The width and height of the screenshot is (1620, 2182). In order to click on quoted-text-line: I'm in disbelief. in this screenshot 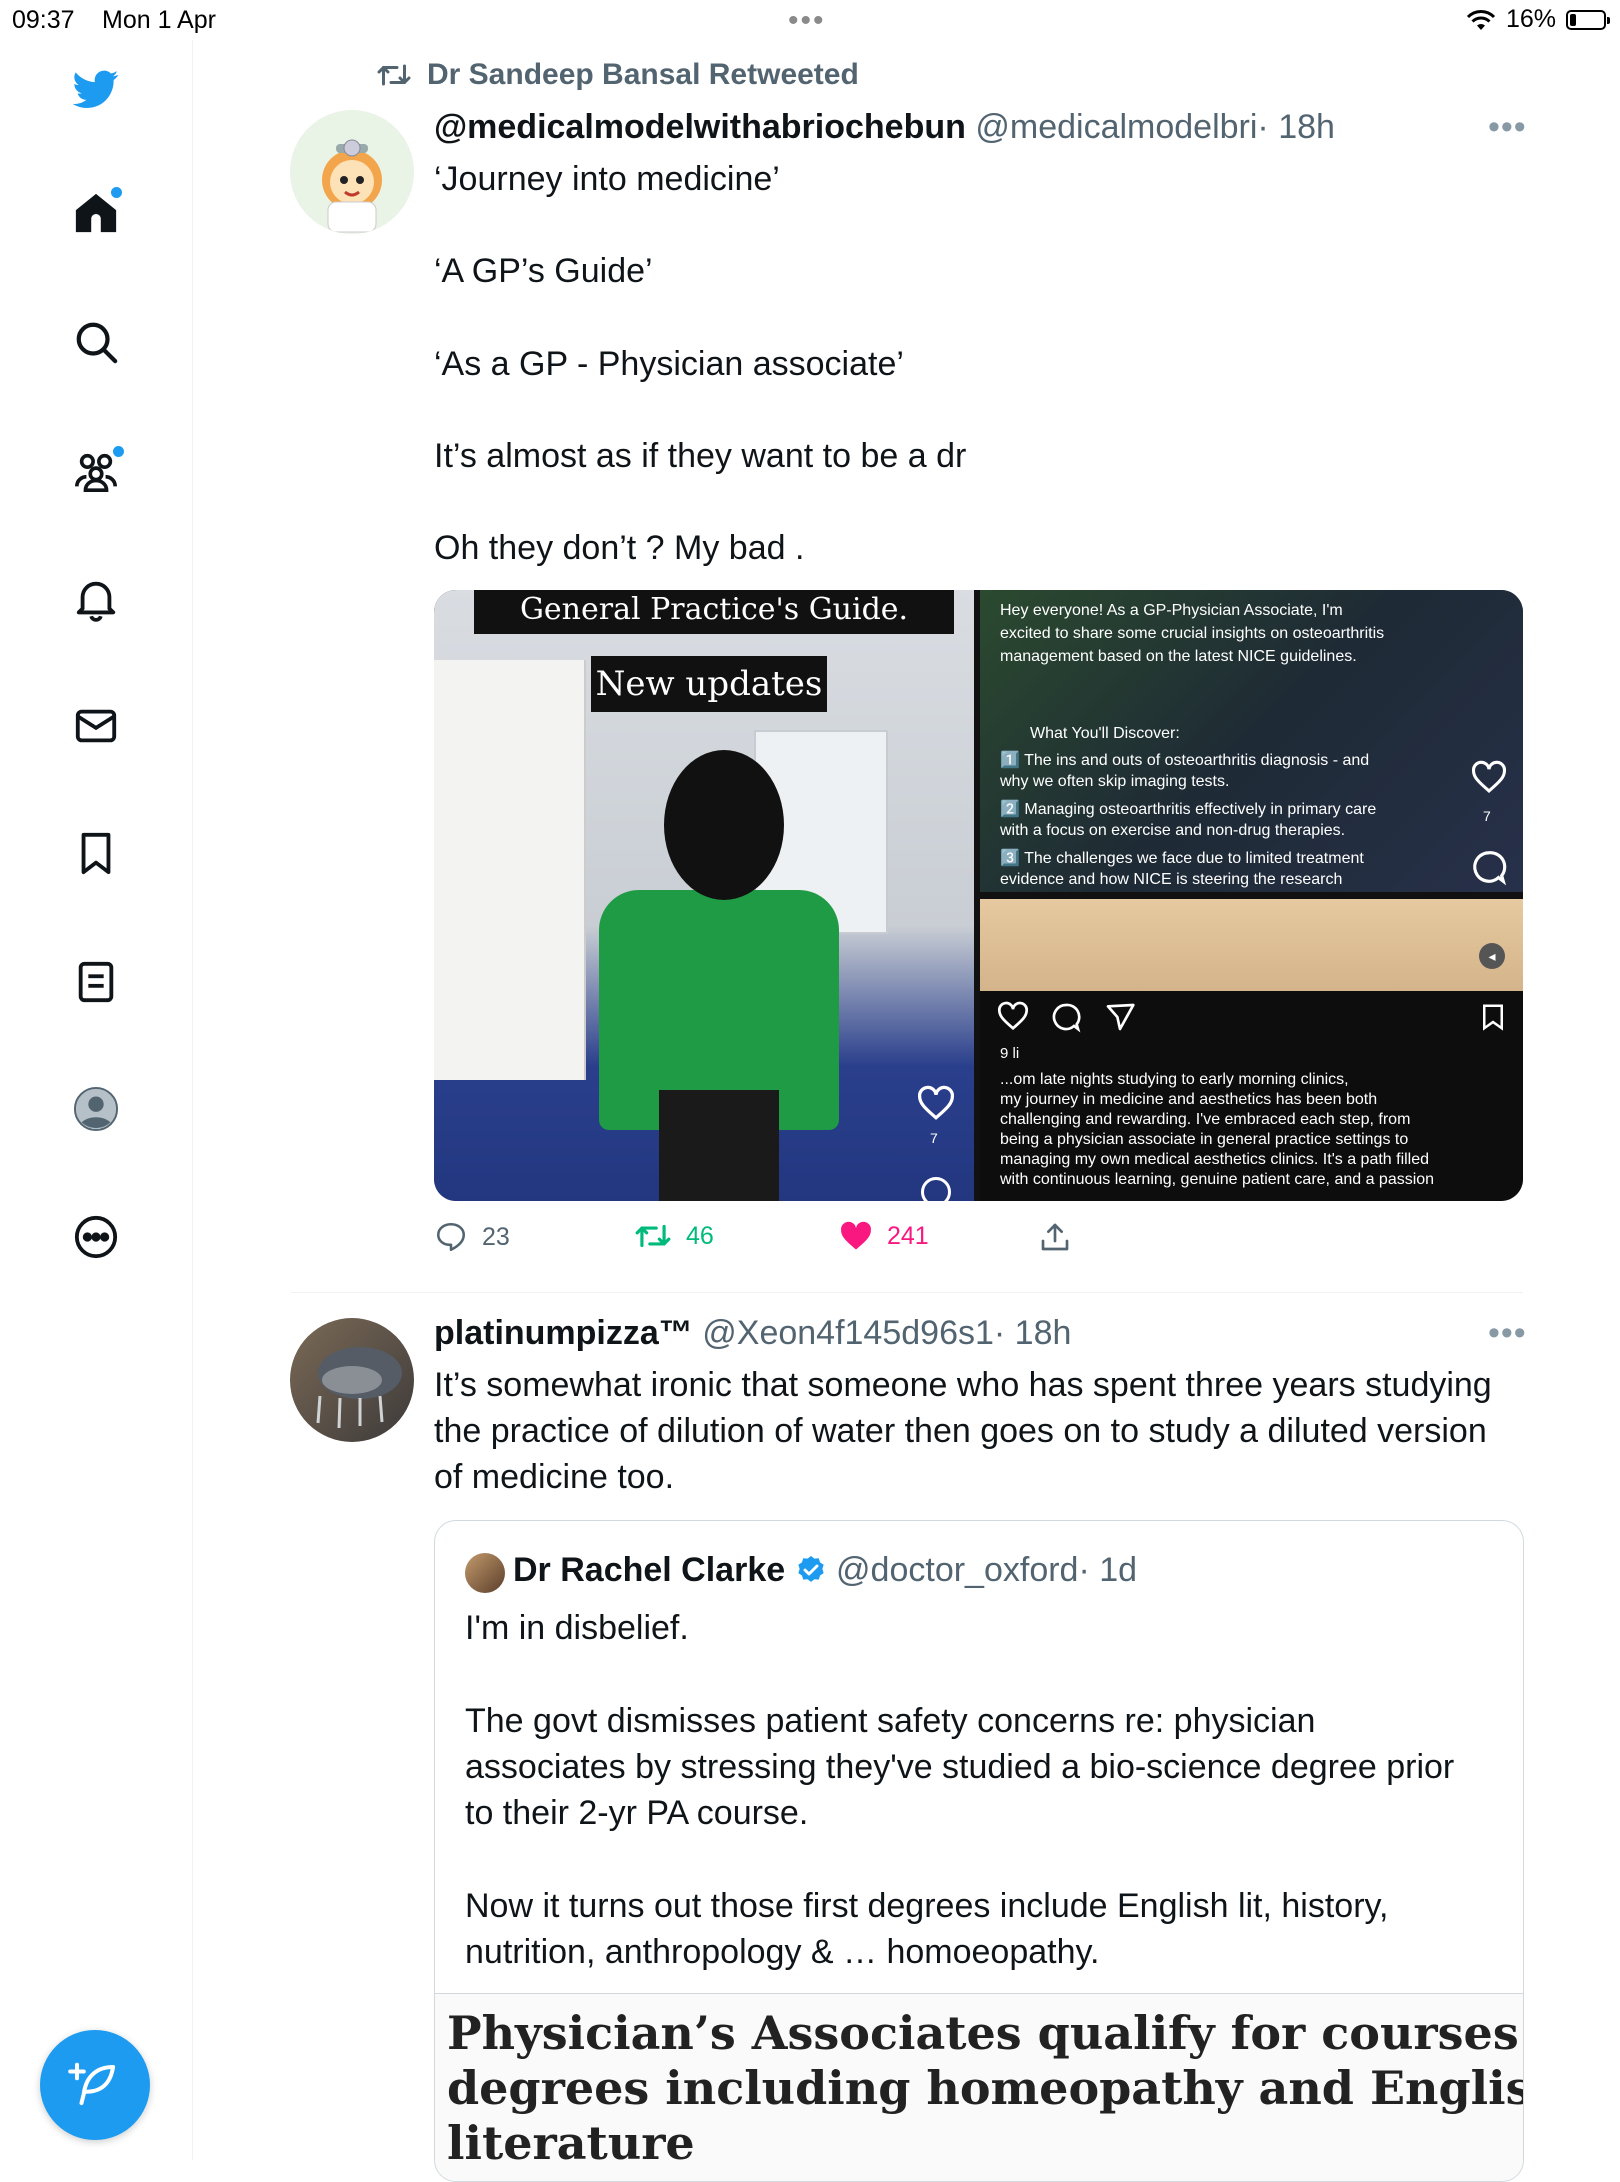, I will do `click(577, 1628)`.